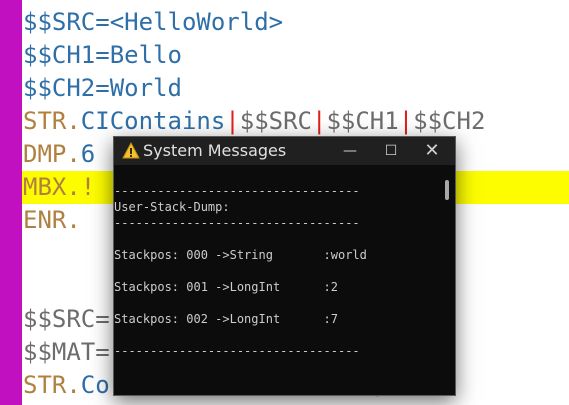 The width and height of the screenshot is (569, 405). What do you see at coordinates (447, 190) in the screenshot?
I see `console-scrollbar` at bounding box center [447, 190].